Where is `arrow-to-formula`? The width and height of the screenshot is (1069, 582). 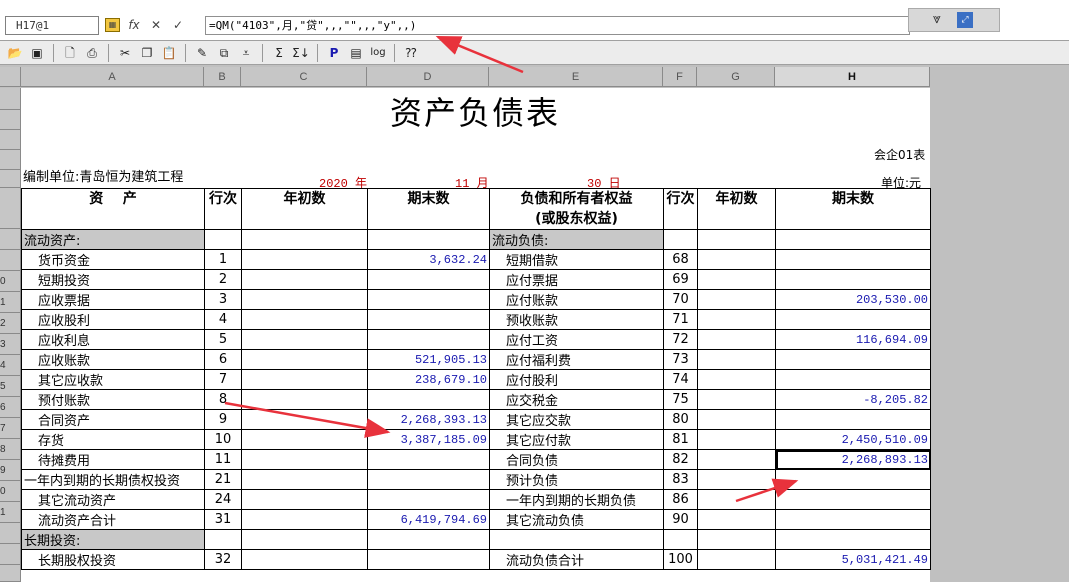 arrow-to-formula is located at coordinates (479, 54).